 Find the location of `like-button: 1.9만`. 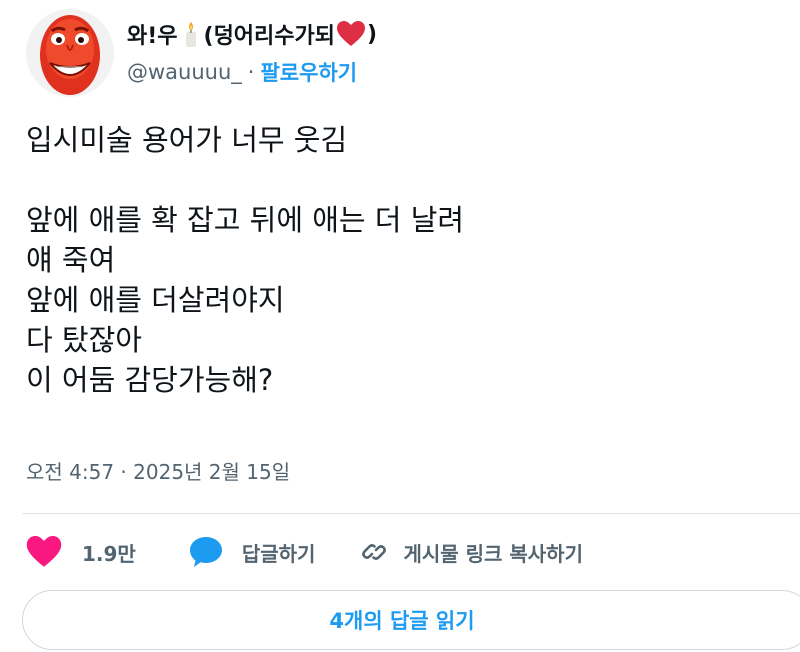

like-button: 1.9만 is located at coordinates (81, 552).